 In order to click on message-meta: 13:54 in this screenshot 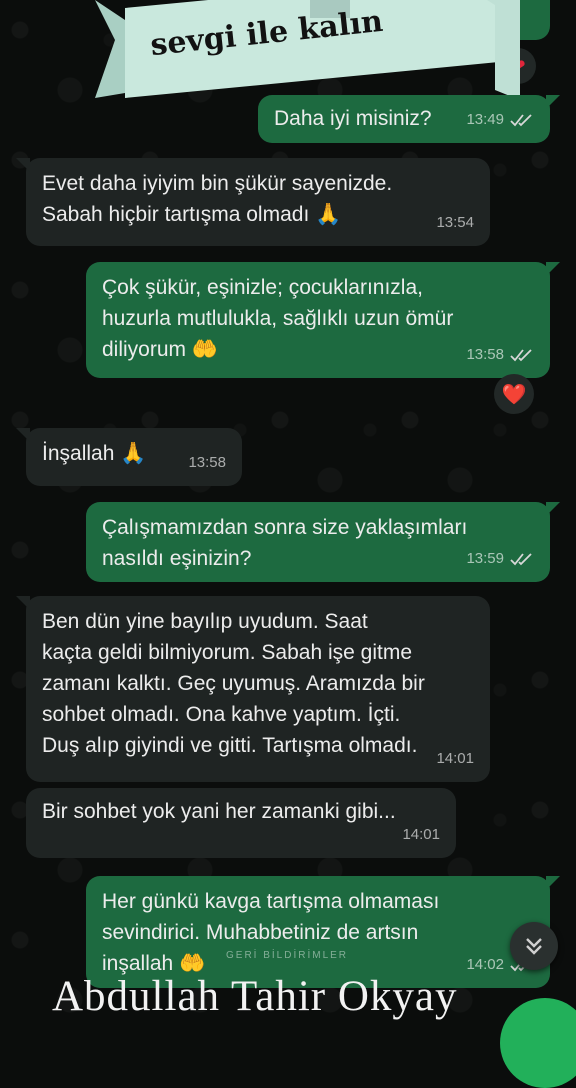, I will do `click(455, 222)`.